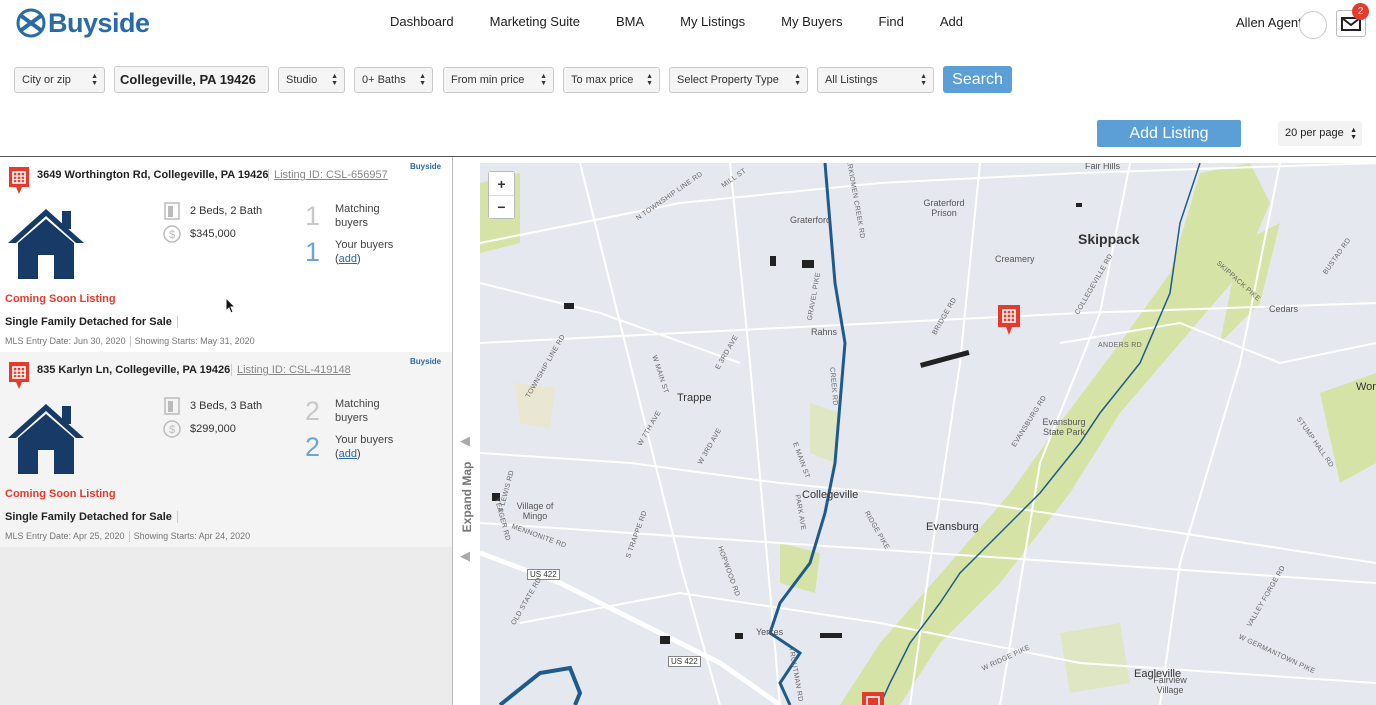  I want to click on mls-entry-date: MLS Entry Date: Jun 30, 2020, so click(65, 341).